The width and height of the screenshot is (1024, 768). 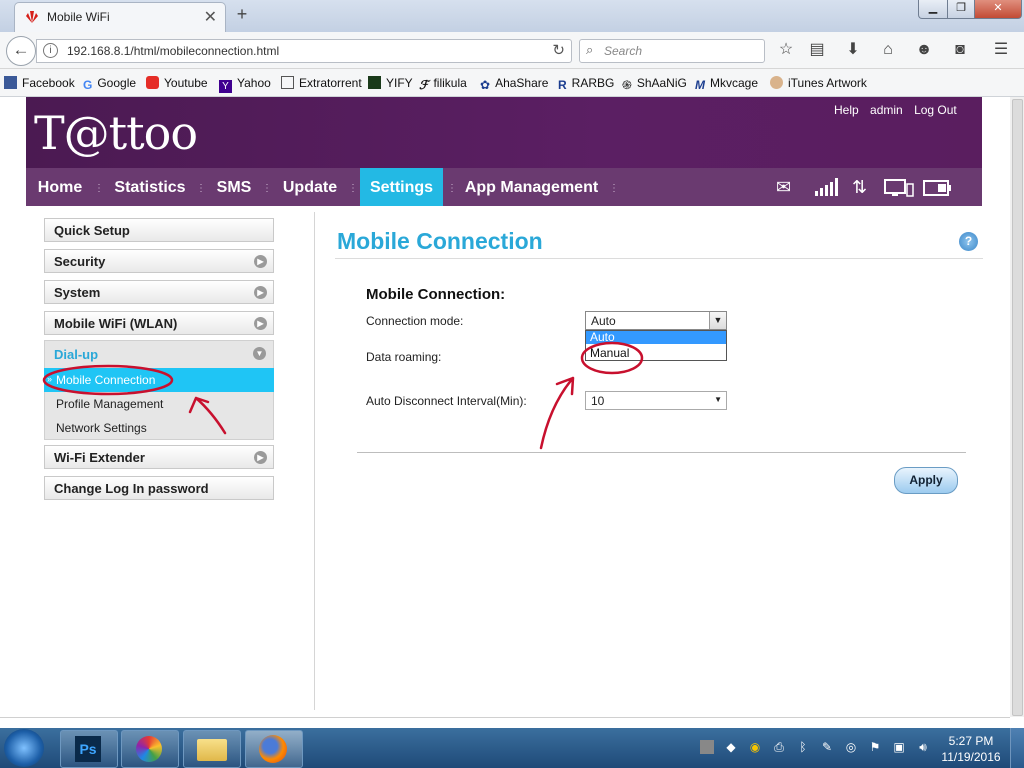 I want to click on annotation-circle-manual, so click(x=612, y=358).